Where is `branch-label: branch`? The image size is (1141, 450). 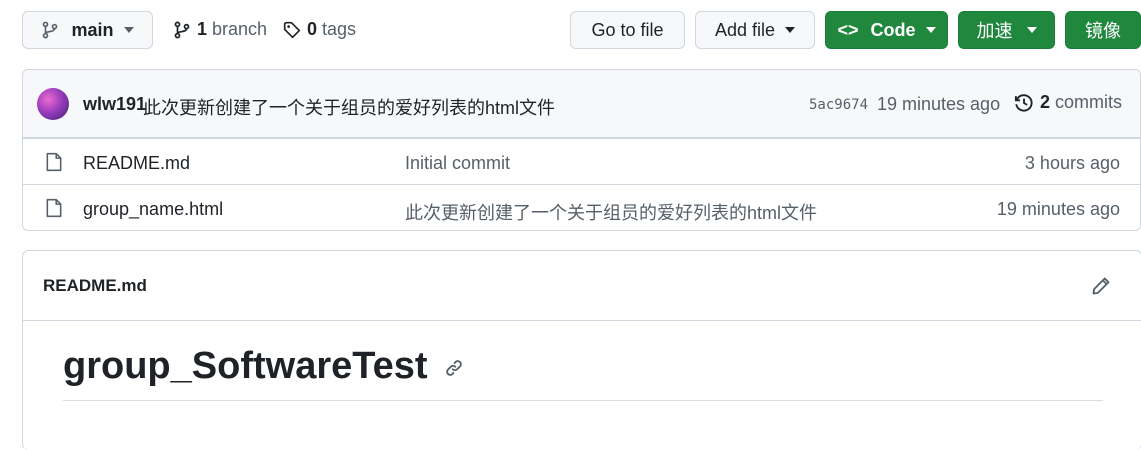 branch-label: branch is located at coordinates (240, 29).